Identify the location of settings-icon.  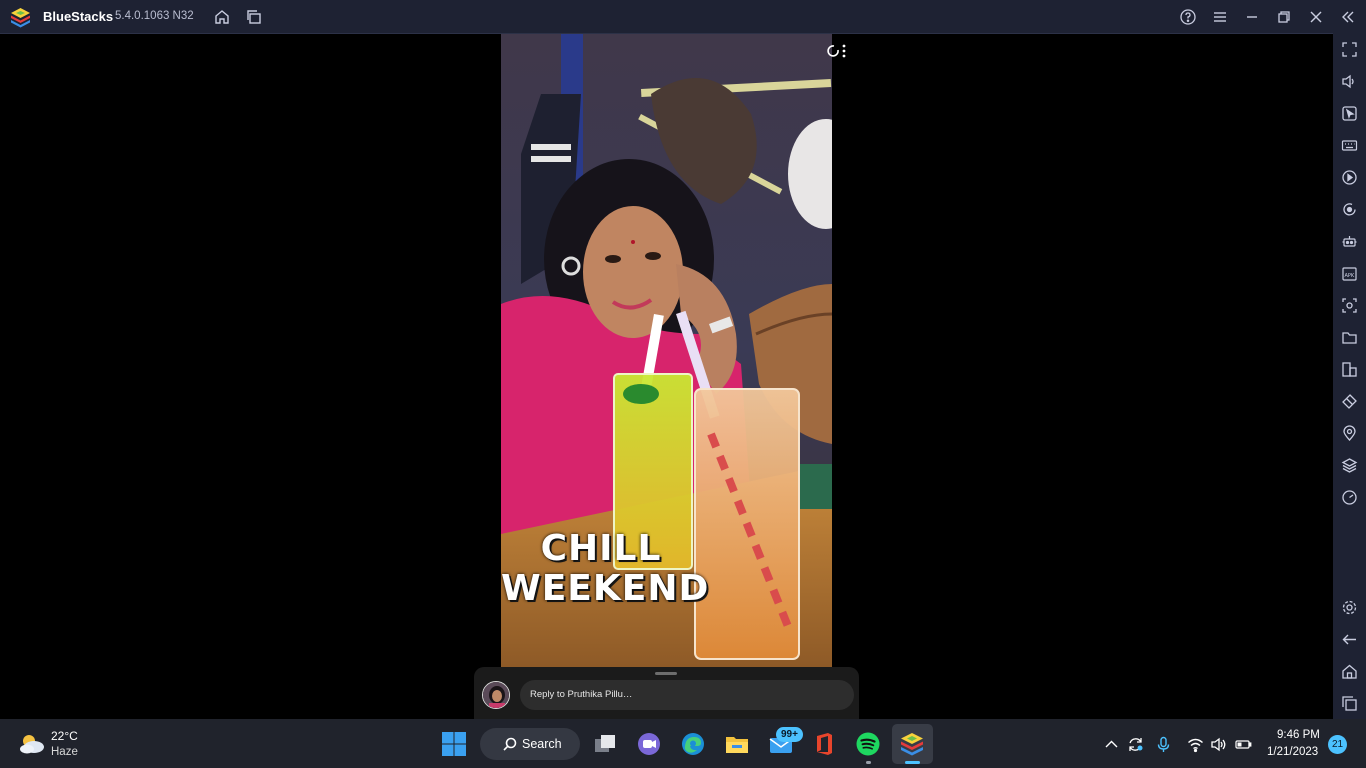
(1349, 607).